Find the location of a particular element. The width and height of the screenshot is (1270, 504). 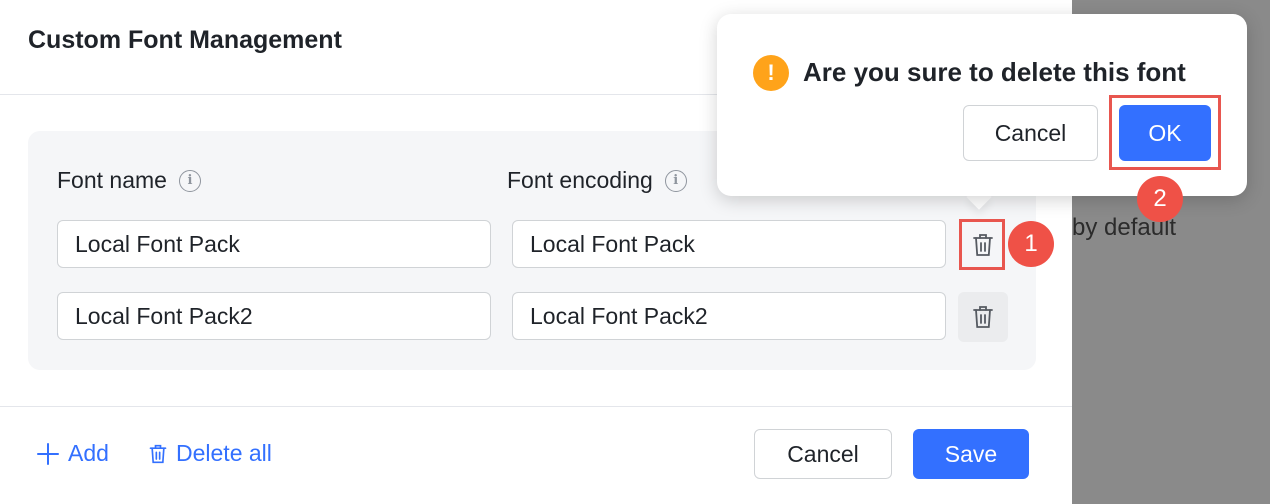

exclamation-circle-icon: ! is located at coordinates (771, 73).